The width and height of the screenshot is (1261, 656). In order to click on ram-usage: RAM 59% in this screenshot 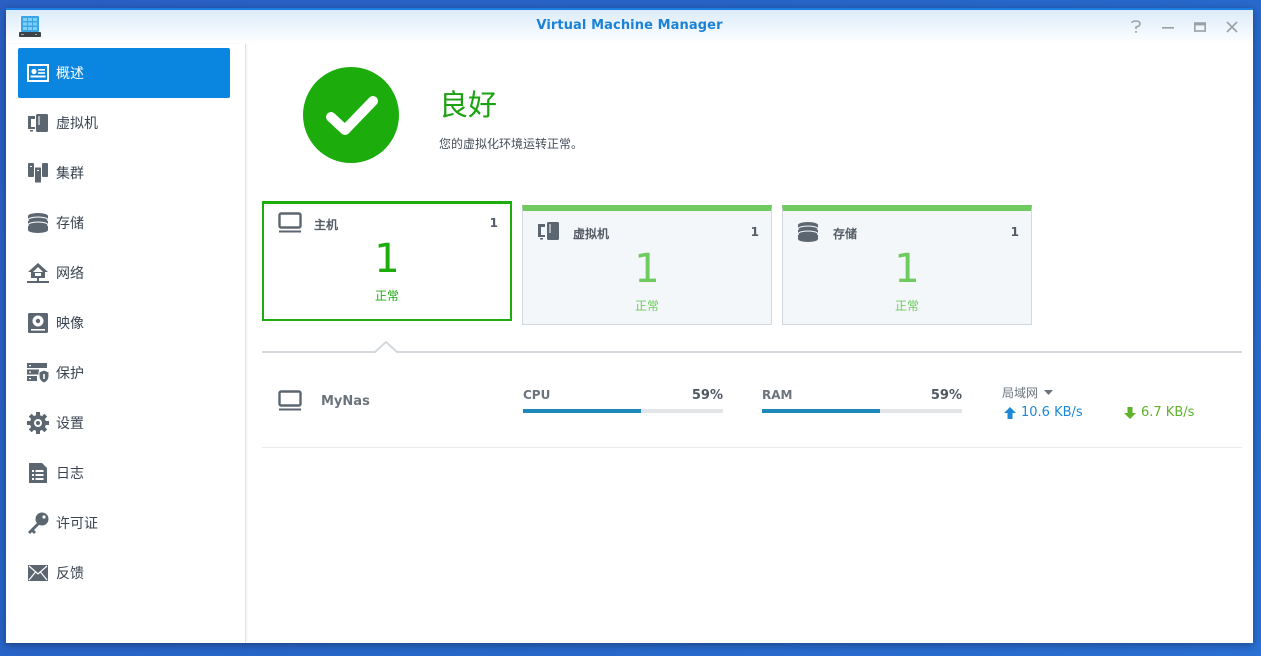, I will do `click(862, 400)`.